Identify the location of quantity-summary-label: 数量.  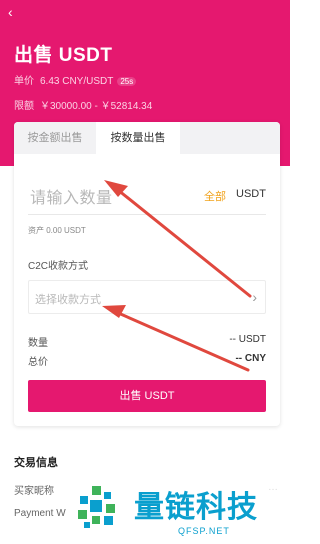
(38, 343).